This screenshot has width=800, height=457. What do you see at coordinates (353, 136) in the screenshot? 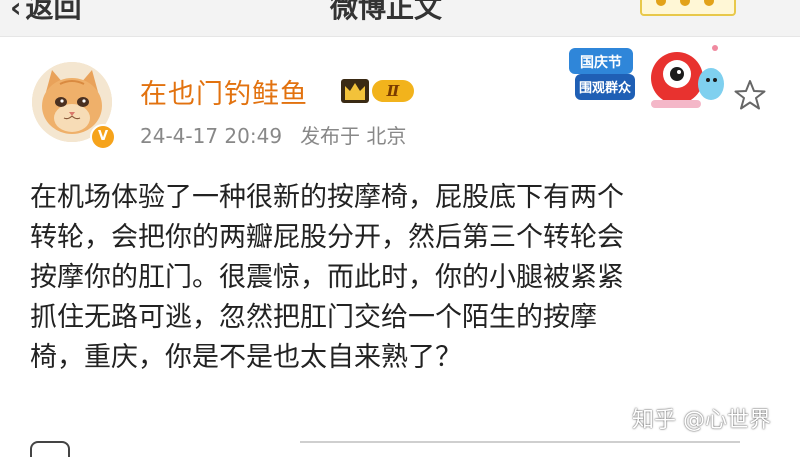
I see `post-location: 发布于 北京` at bounding box center [353, 136].